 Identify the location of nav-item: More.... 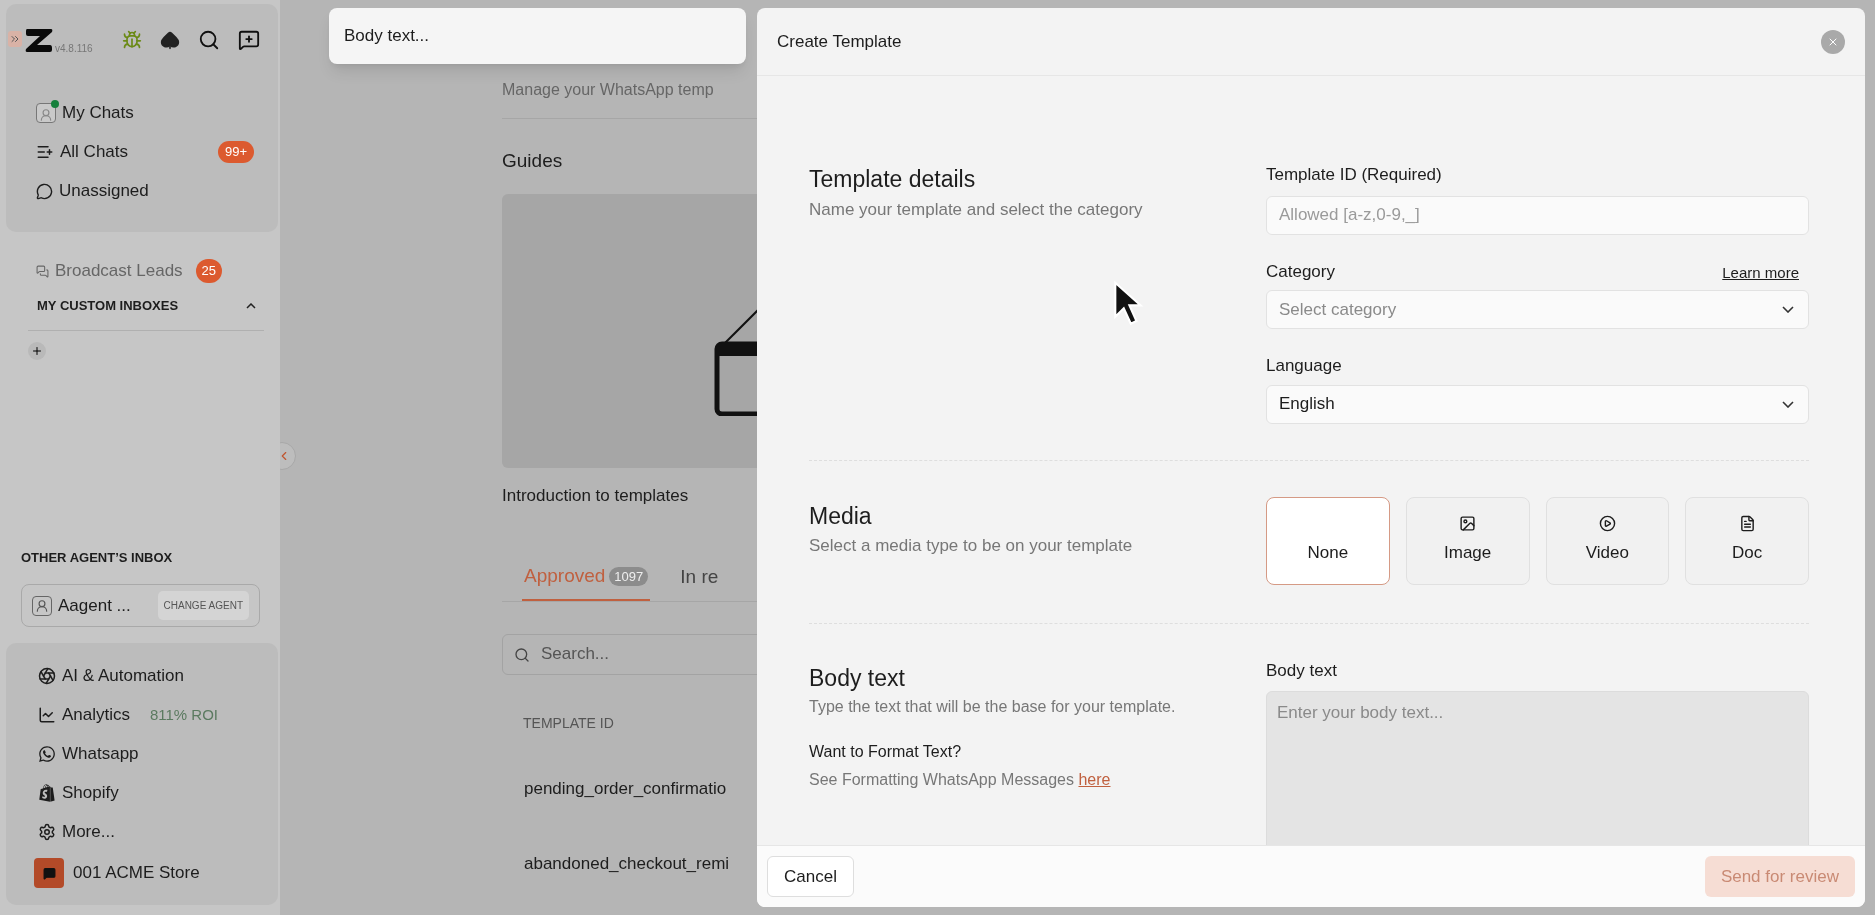
(128, 832).